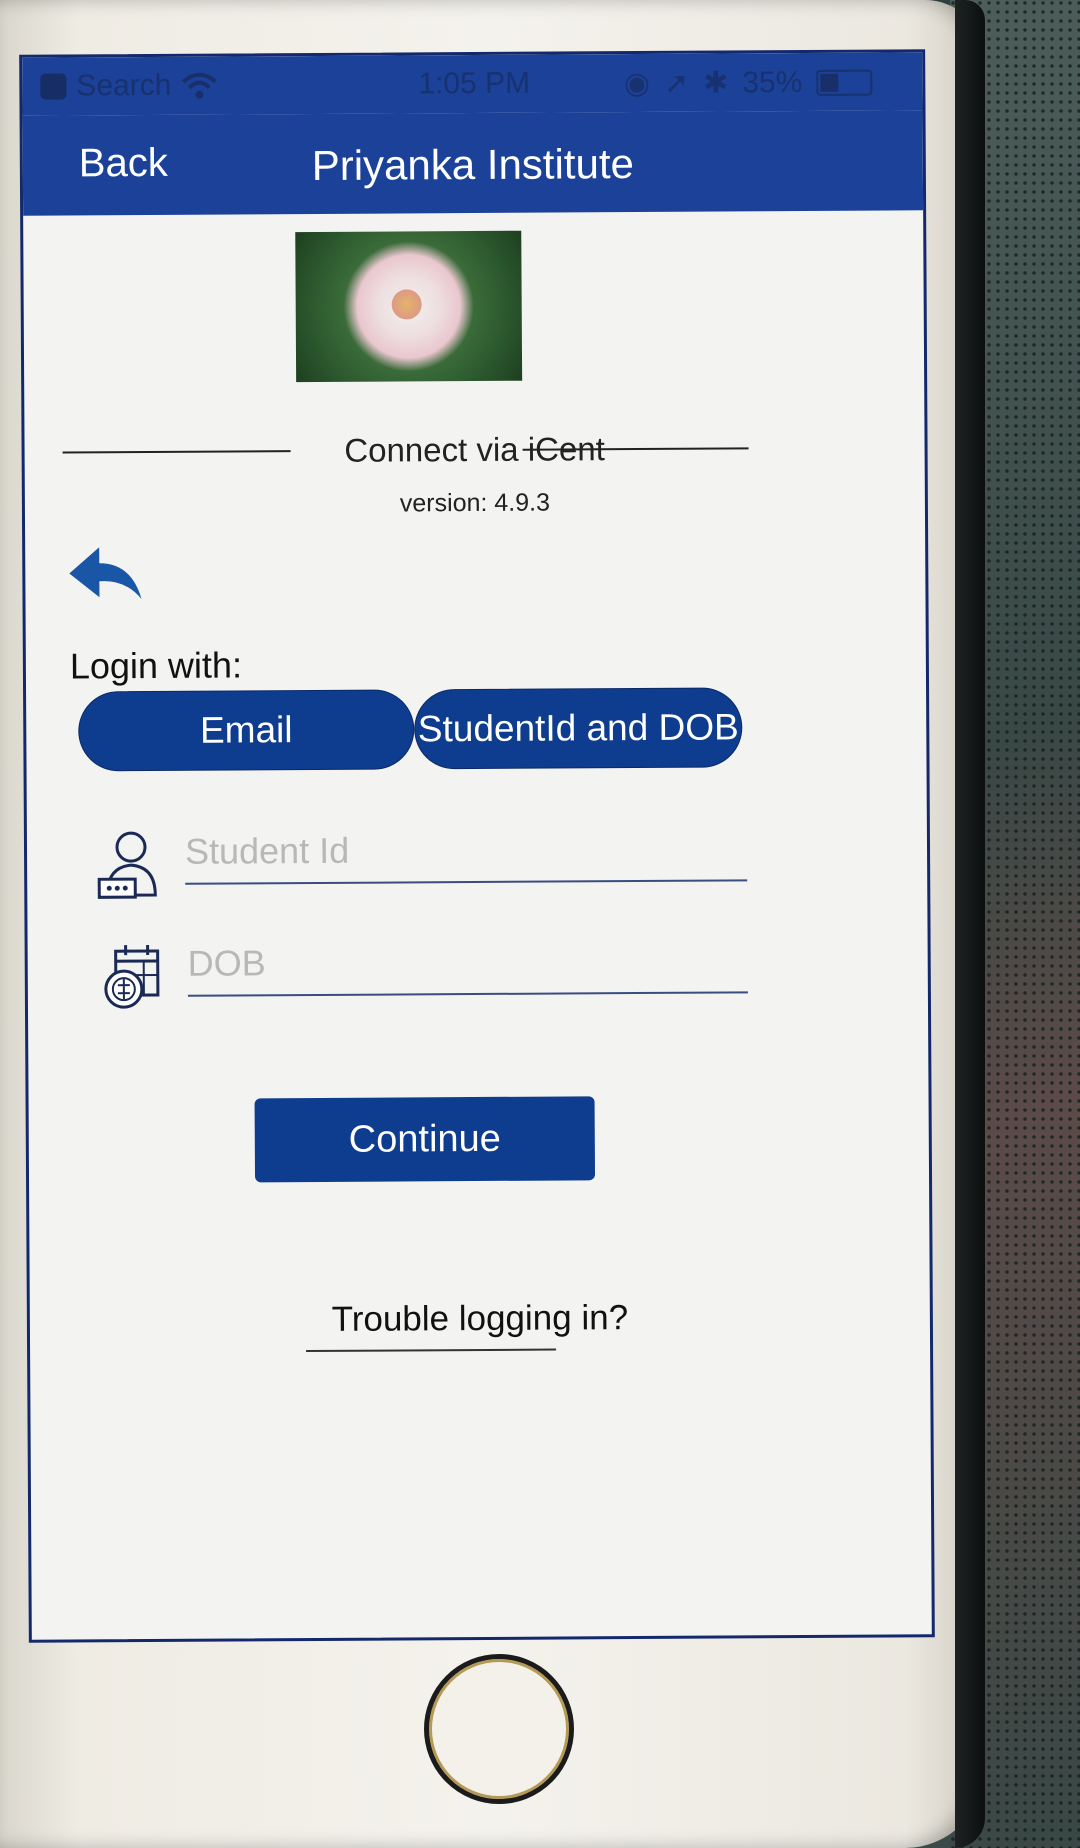 Image resolution: width=1080 pixels, height=1848 pixels. I want to click on back-to-app-icon, so click(53, 86).